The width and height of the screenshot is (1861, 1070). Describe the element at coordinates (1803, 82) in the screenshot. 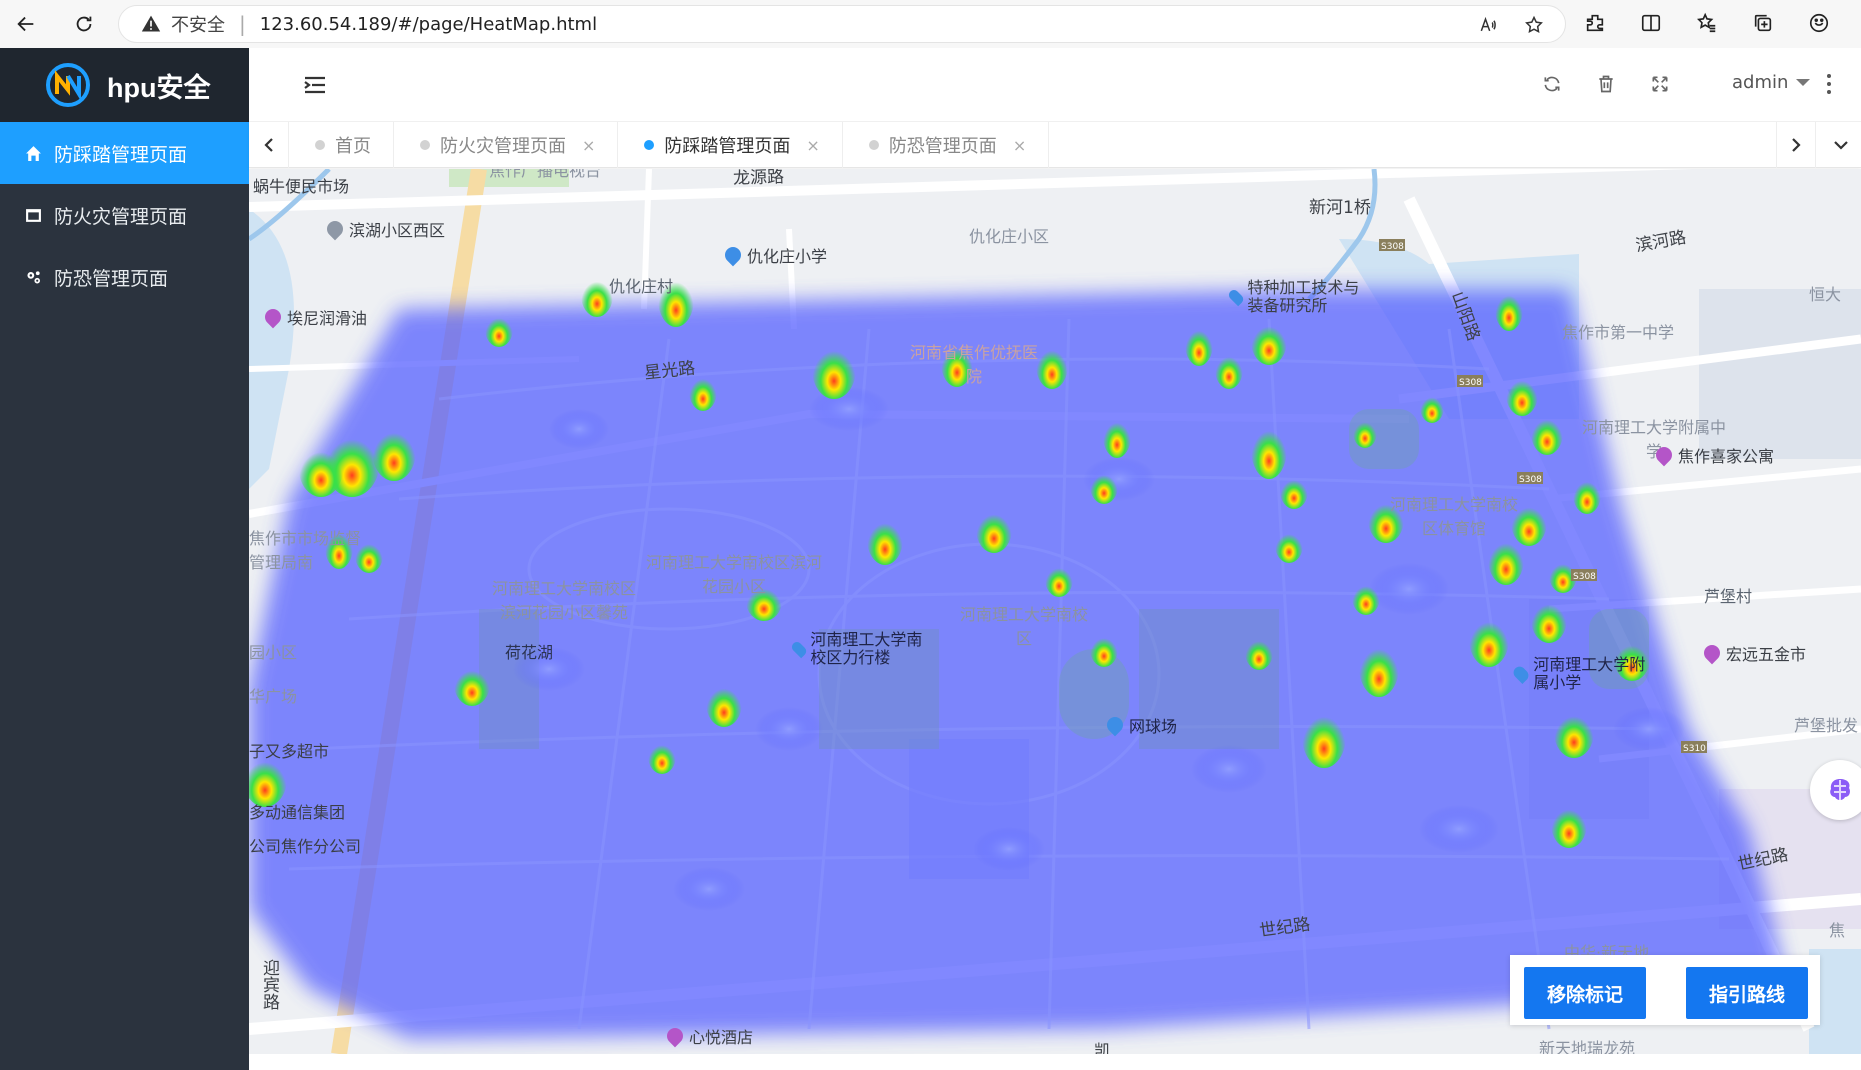

I see `chevron-down-icon` at that location.